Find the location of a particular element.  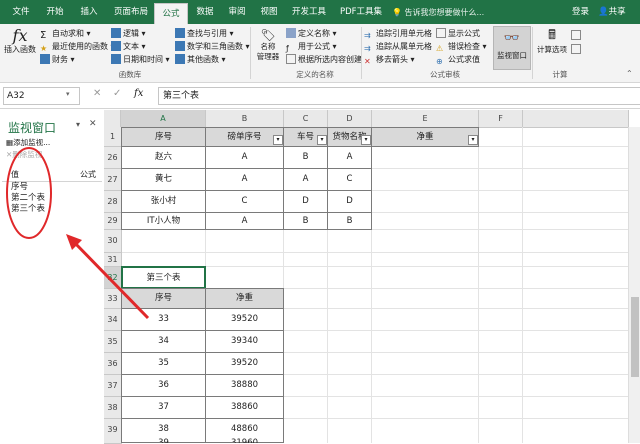

annotation-arrow-line is located at coordinates (110, 279).